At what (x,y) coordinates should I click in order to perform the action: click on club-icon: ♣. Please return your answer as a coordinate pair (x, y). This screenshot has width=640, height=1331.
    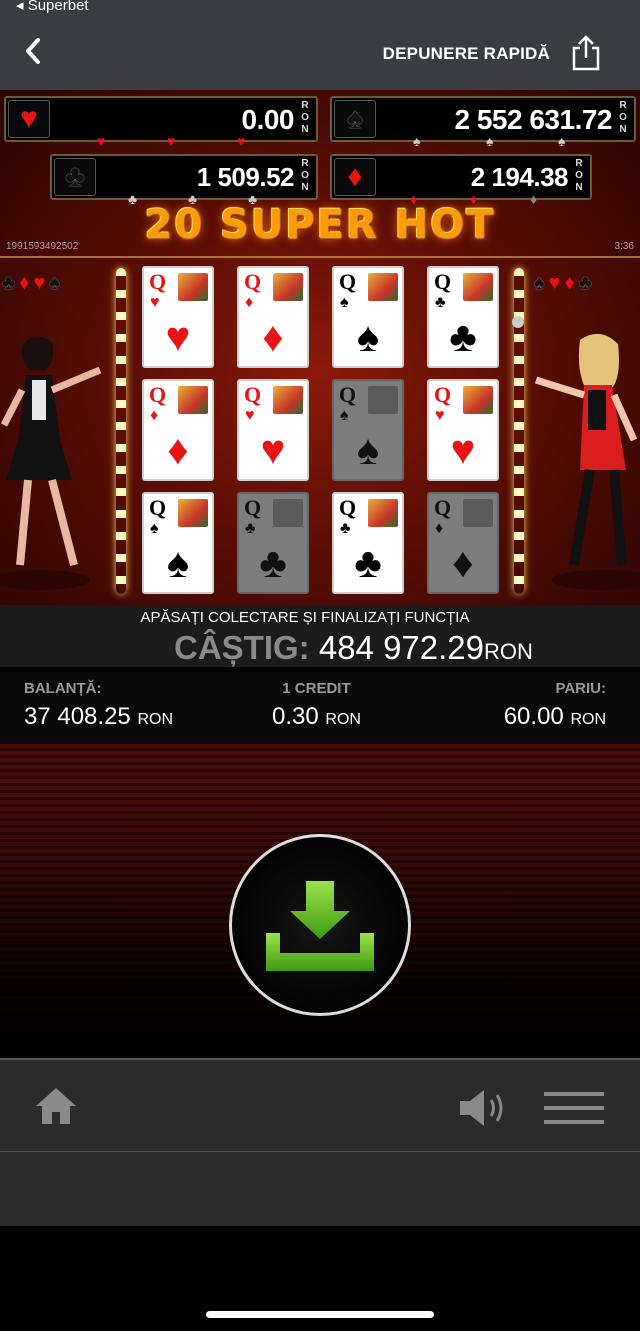
    Looking at the image, I should click on (75, 177).